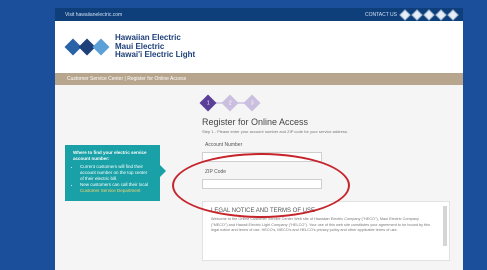  What do you see at coordinates (381, 15) in the screenshot?
I see `contact-us-link: CONTACT US` at bounding box center [381, 15].